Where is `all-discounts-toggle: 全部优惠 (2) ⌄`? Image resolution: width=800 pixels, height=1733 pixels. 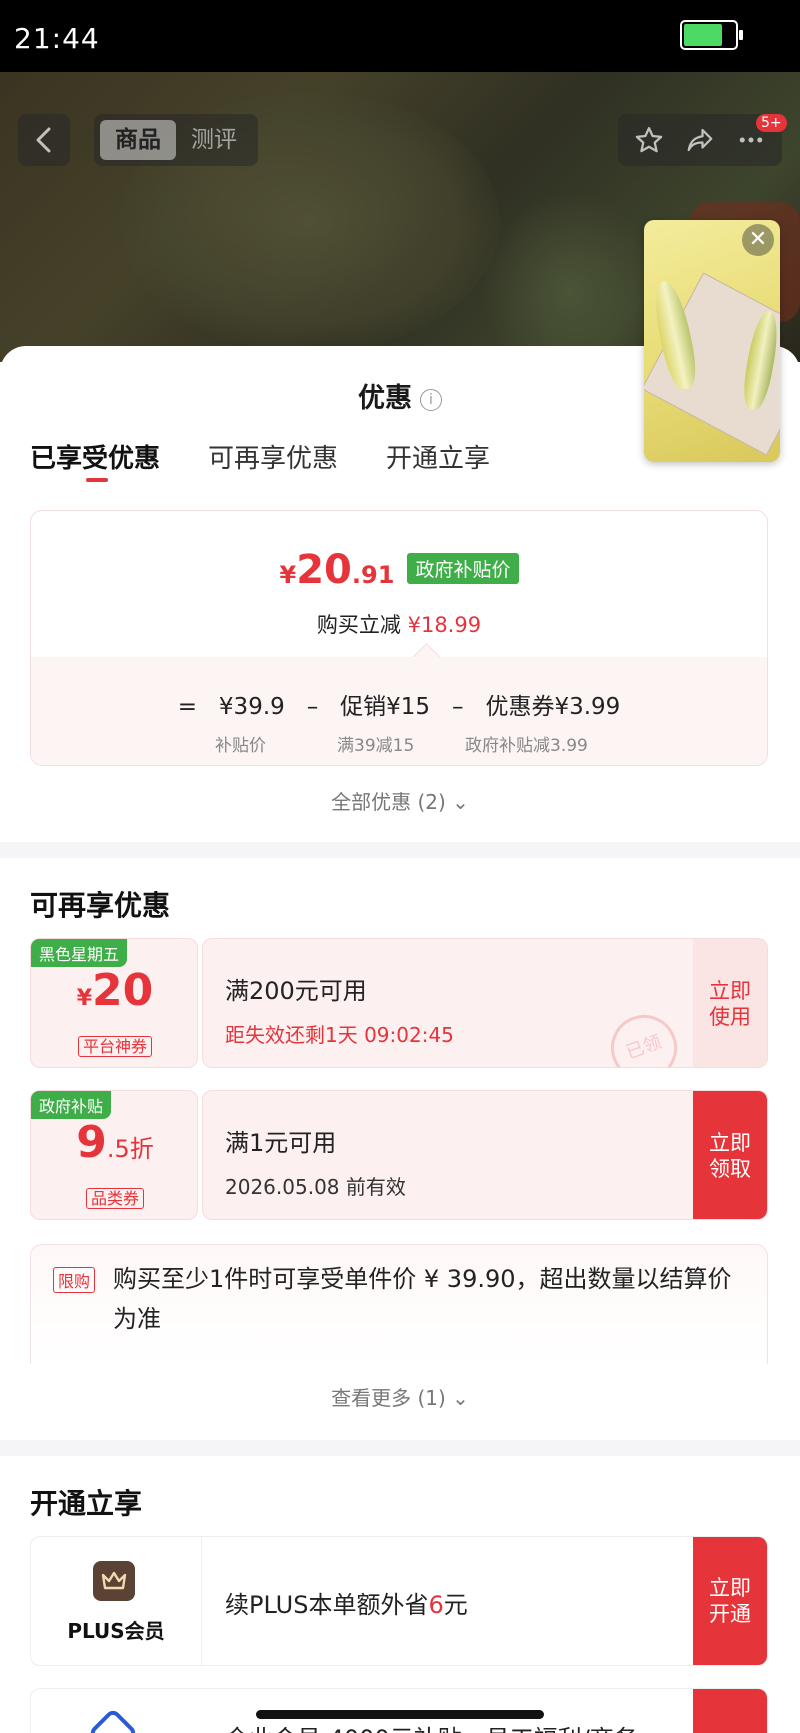
all-discounts-toggle: 全部优惠 (2) ⌄ is located at coordinates (400, 800).